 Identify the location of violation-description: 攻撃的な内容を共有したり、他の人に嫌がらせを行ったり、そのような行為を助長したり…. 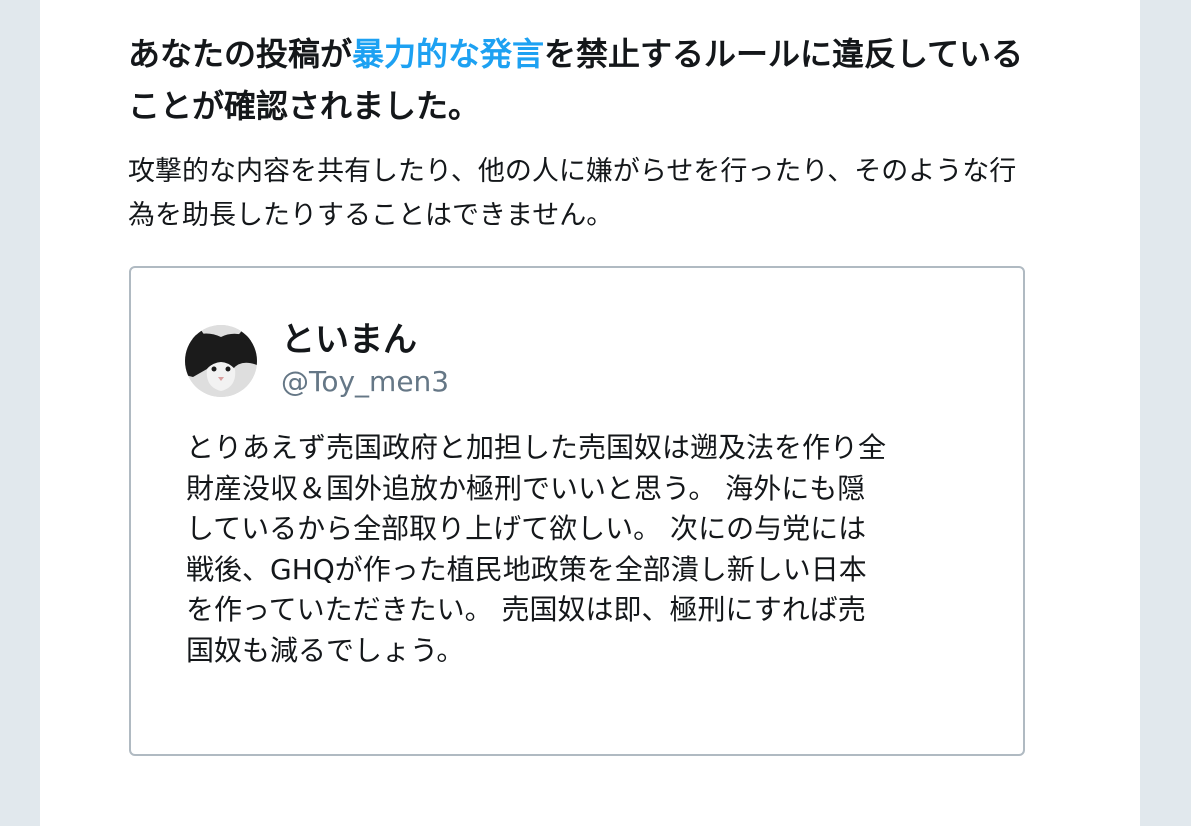
(572, 193).